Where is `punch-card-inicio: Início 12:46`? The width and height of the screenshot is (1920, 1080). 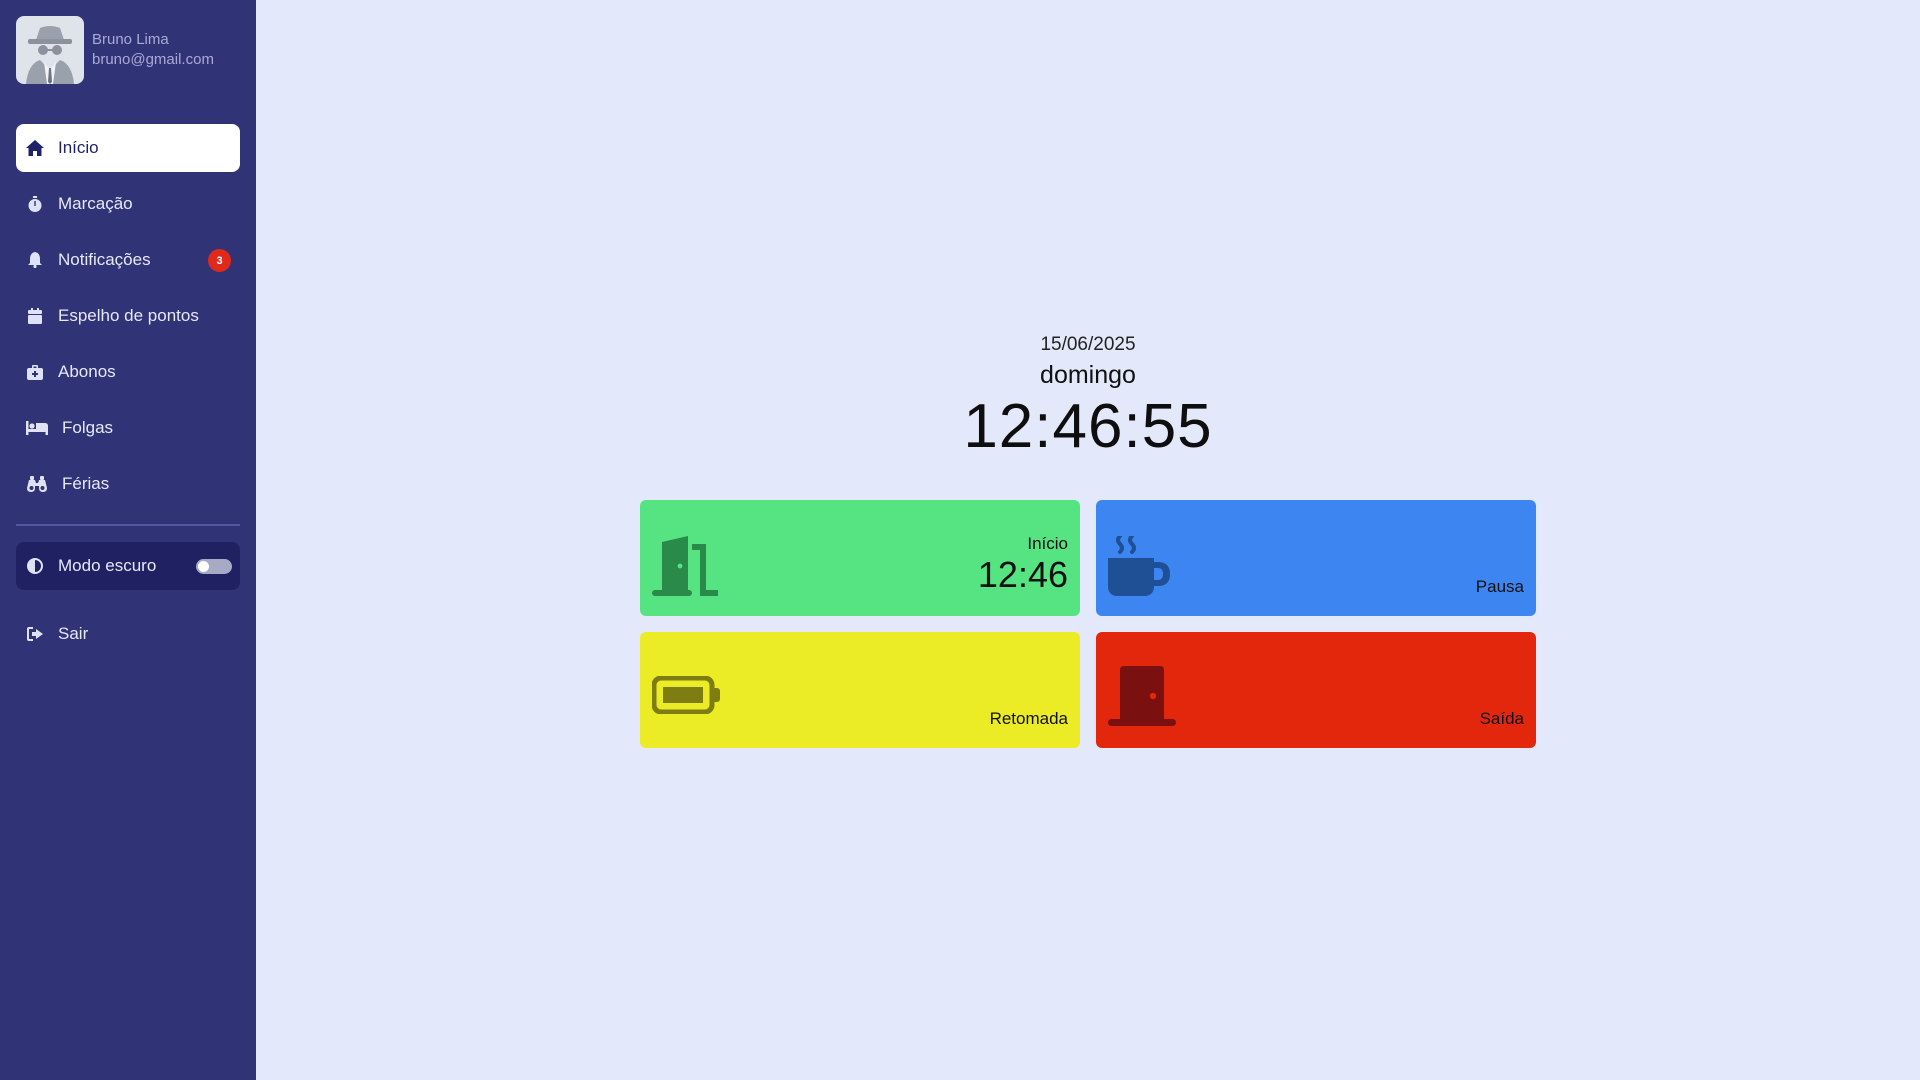
punch-card-inicio: Início 12:46 is located at coordinates (860, 558).